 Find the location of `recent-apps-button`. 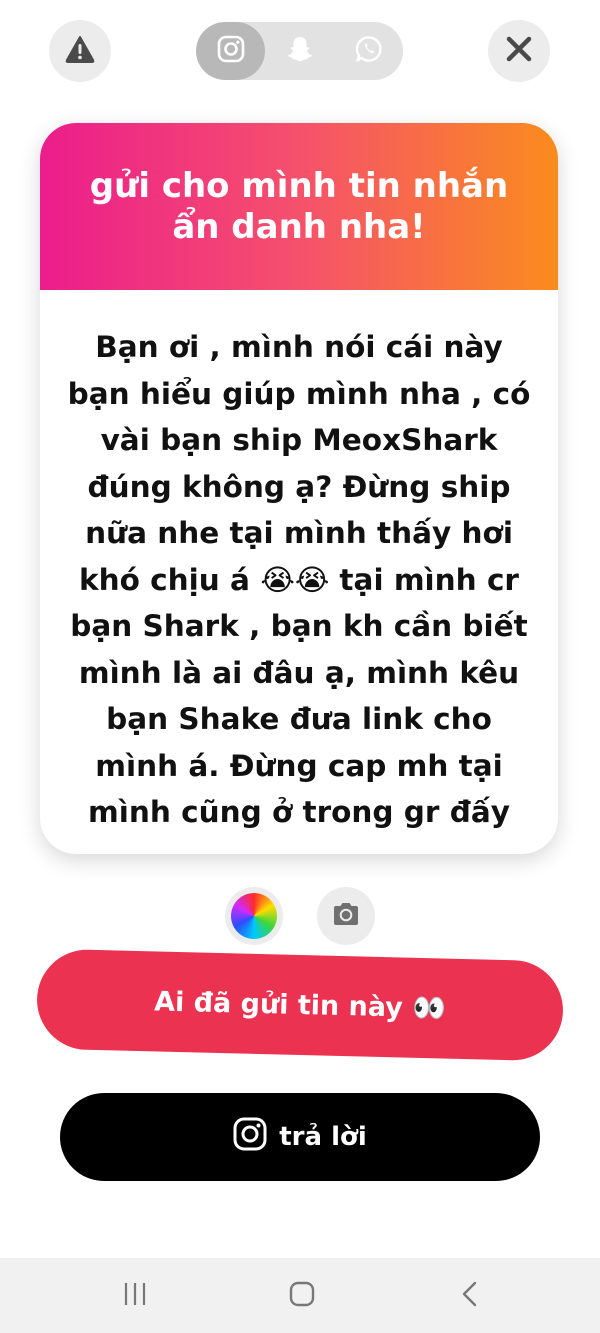

recent-apps-button is located at coordinates (135, 1296).